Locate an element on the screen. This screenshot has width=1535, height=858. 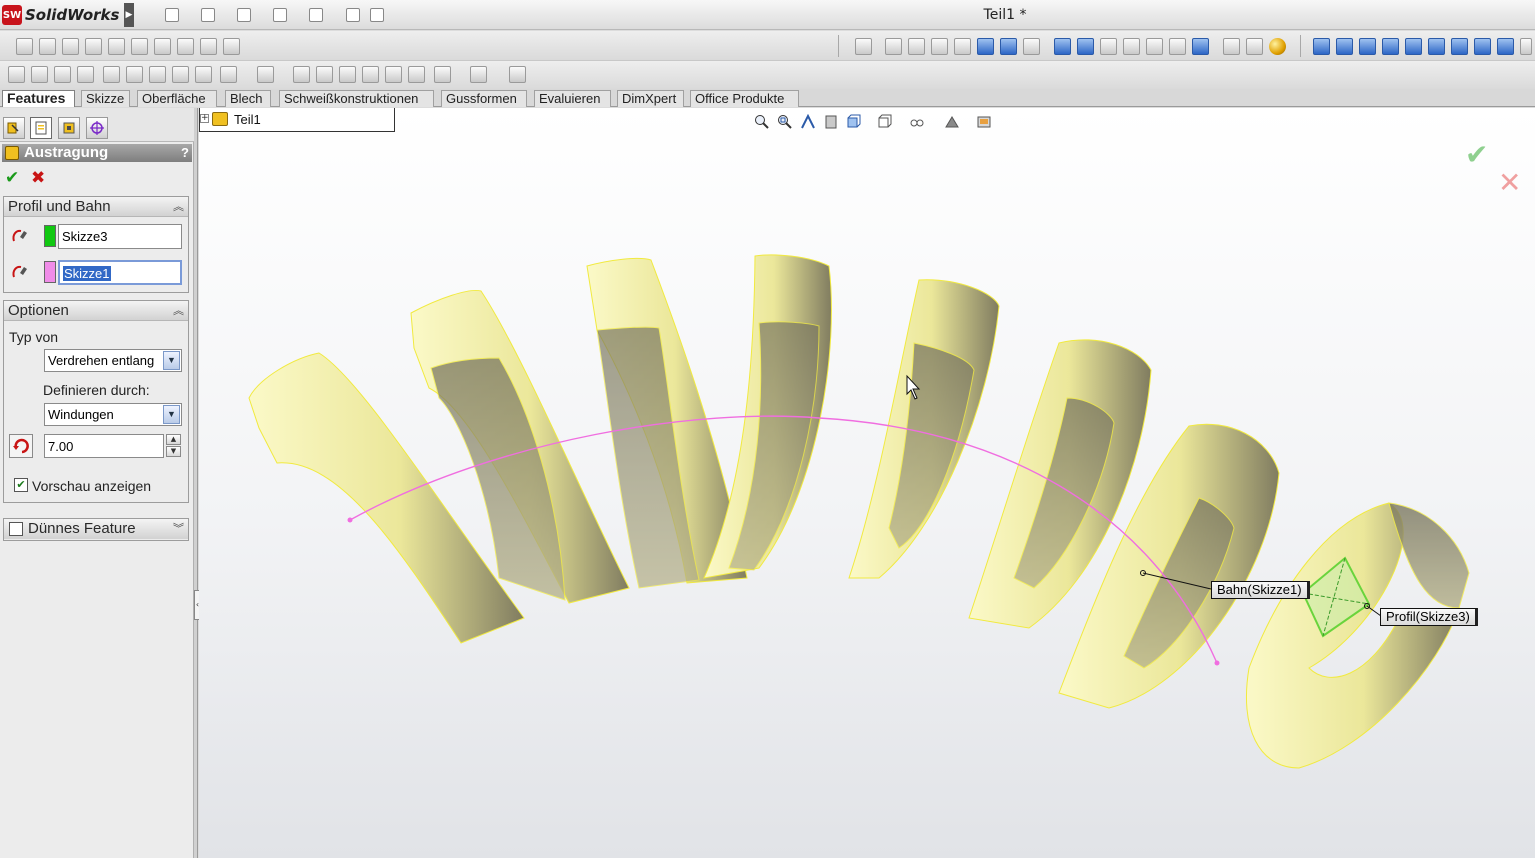
boundary-cut-icon is located at coordinates (203, 74).